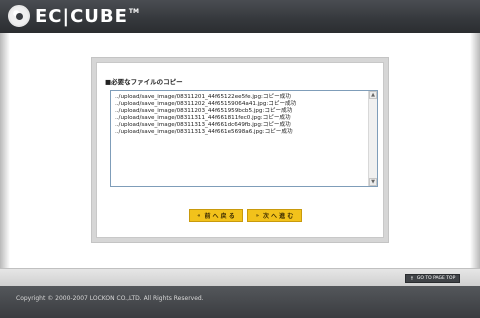 This screenshot has width=480, height=318. What do you see at coordinates (373, 182) in the screenshot?
I see `scroll-down-icon: ▼` at bounding box center [373, 182].